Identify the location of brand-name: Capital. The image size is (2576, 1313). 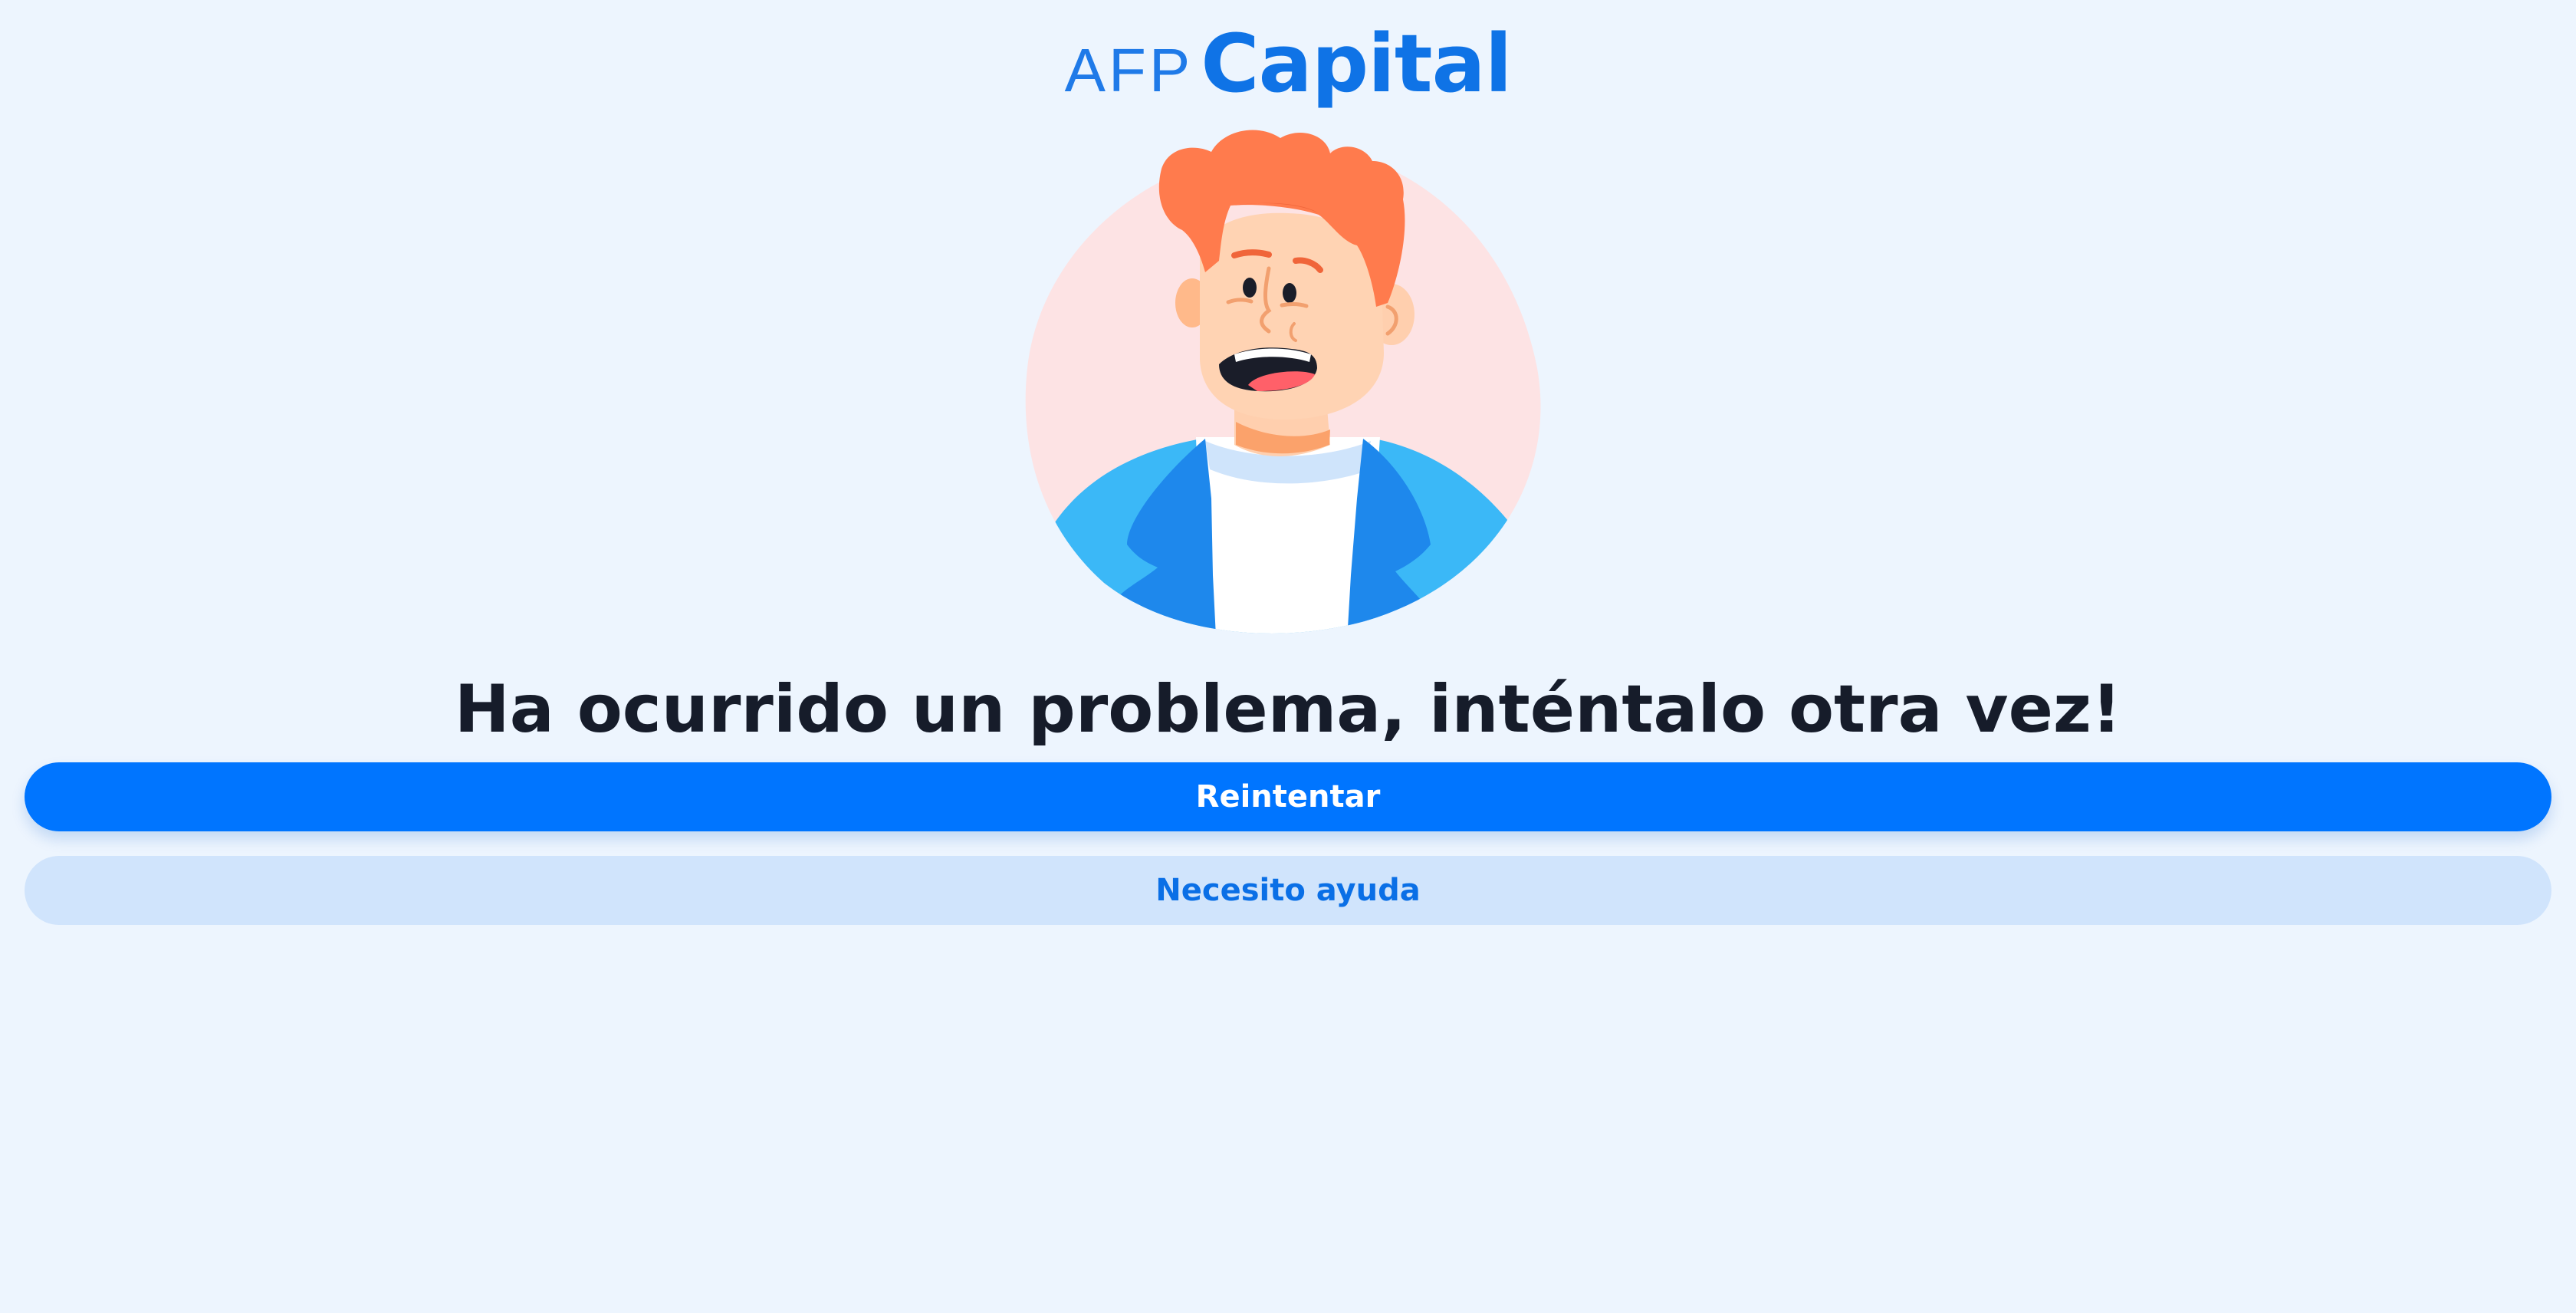
(1356, 63).